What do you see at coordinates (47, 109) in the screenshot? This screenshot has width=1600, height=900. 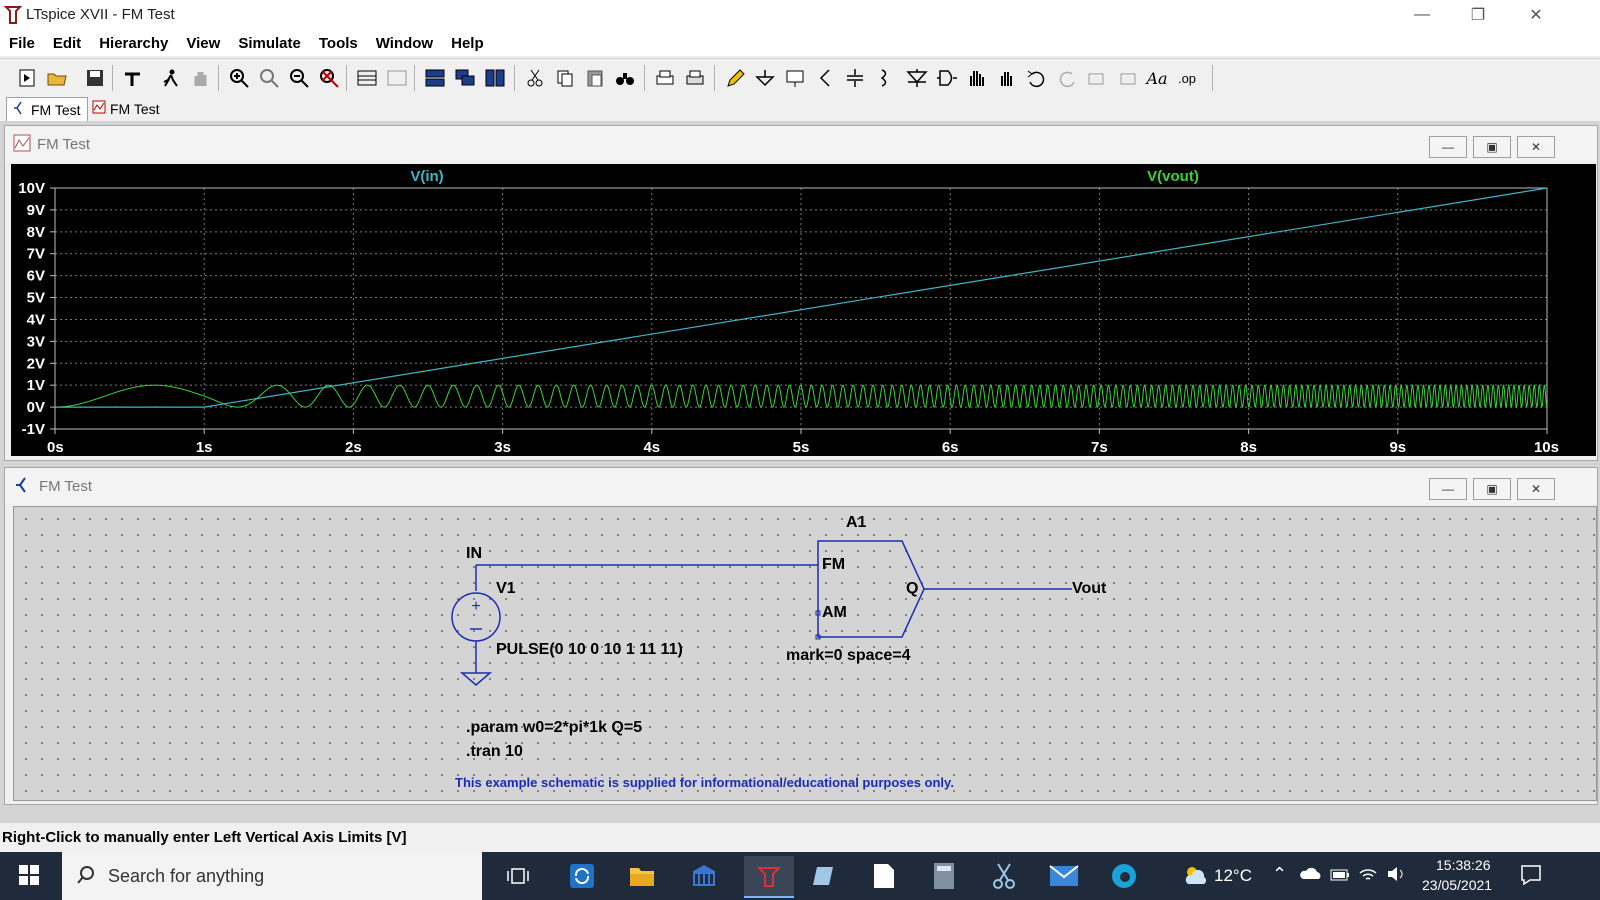 I see `tab-schematic: FM Test` at bounding box center [47, 109].